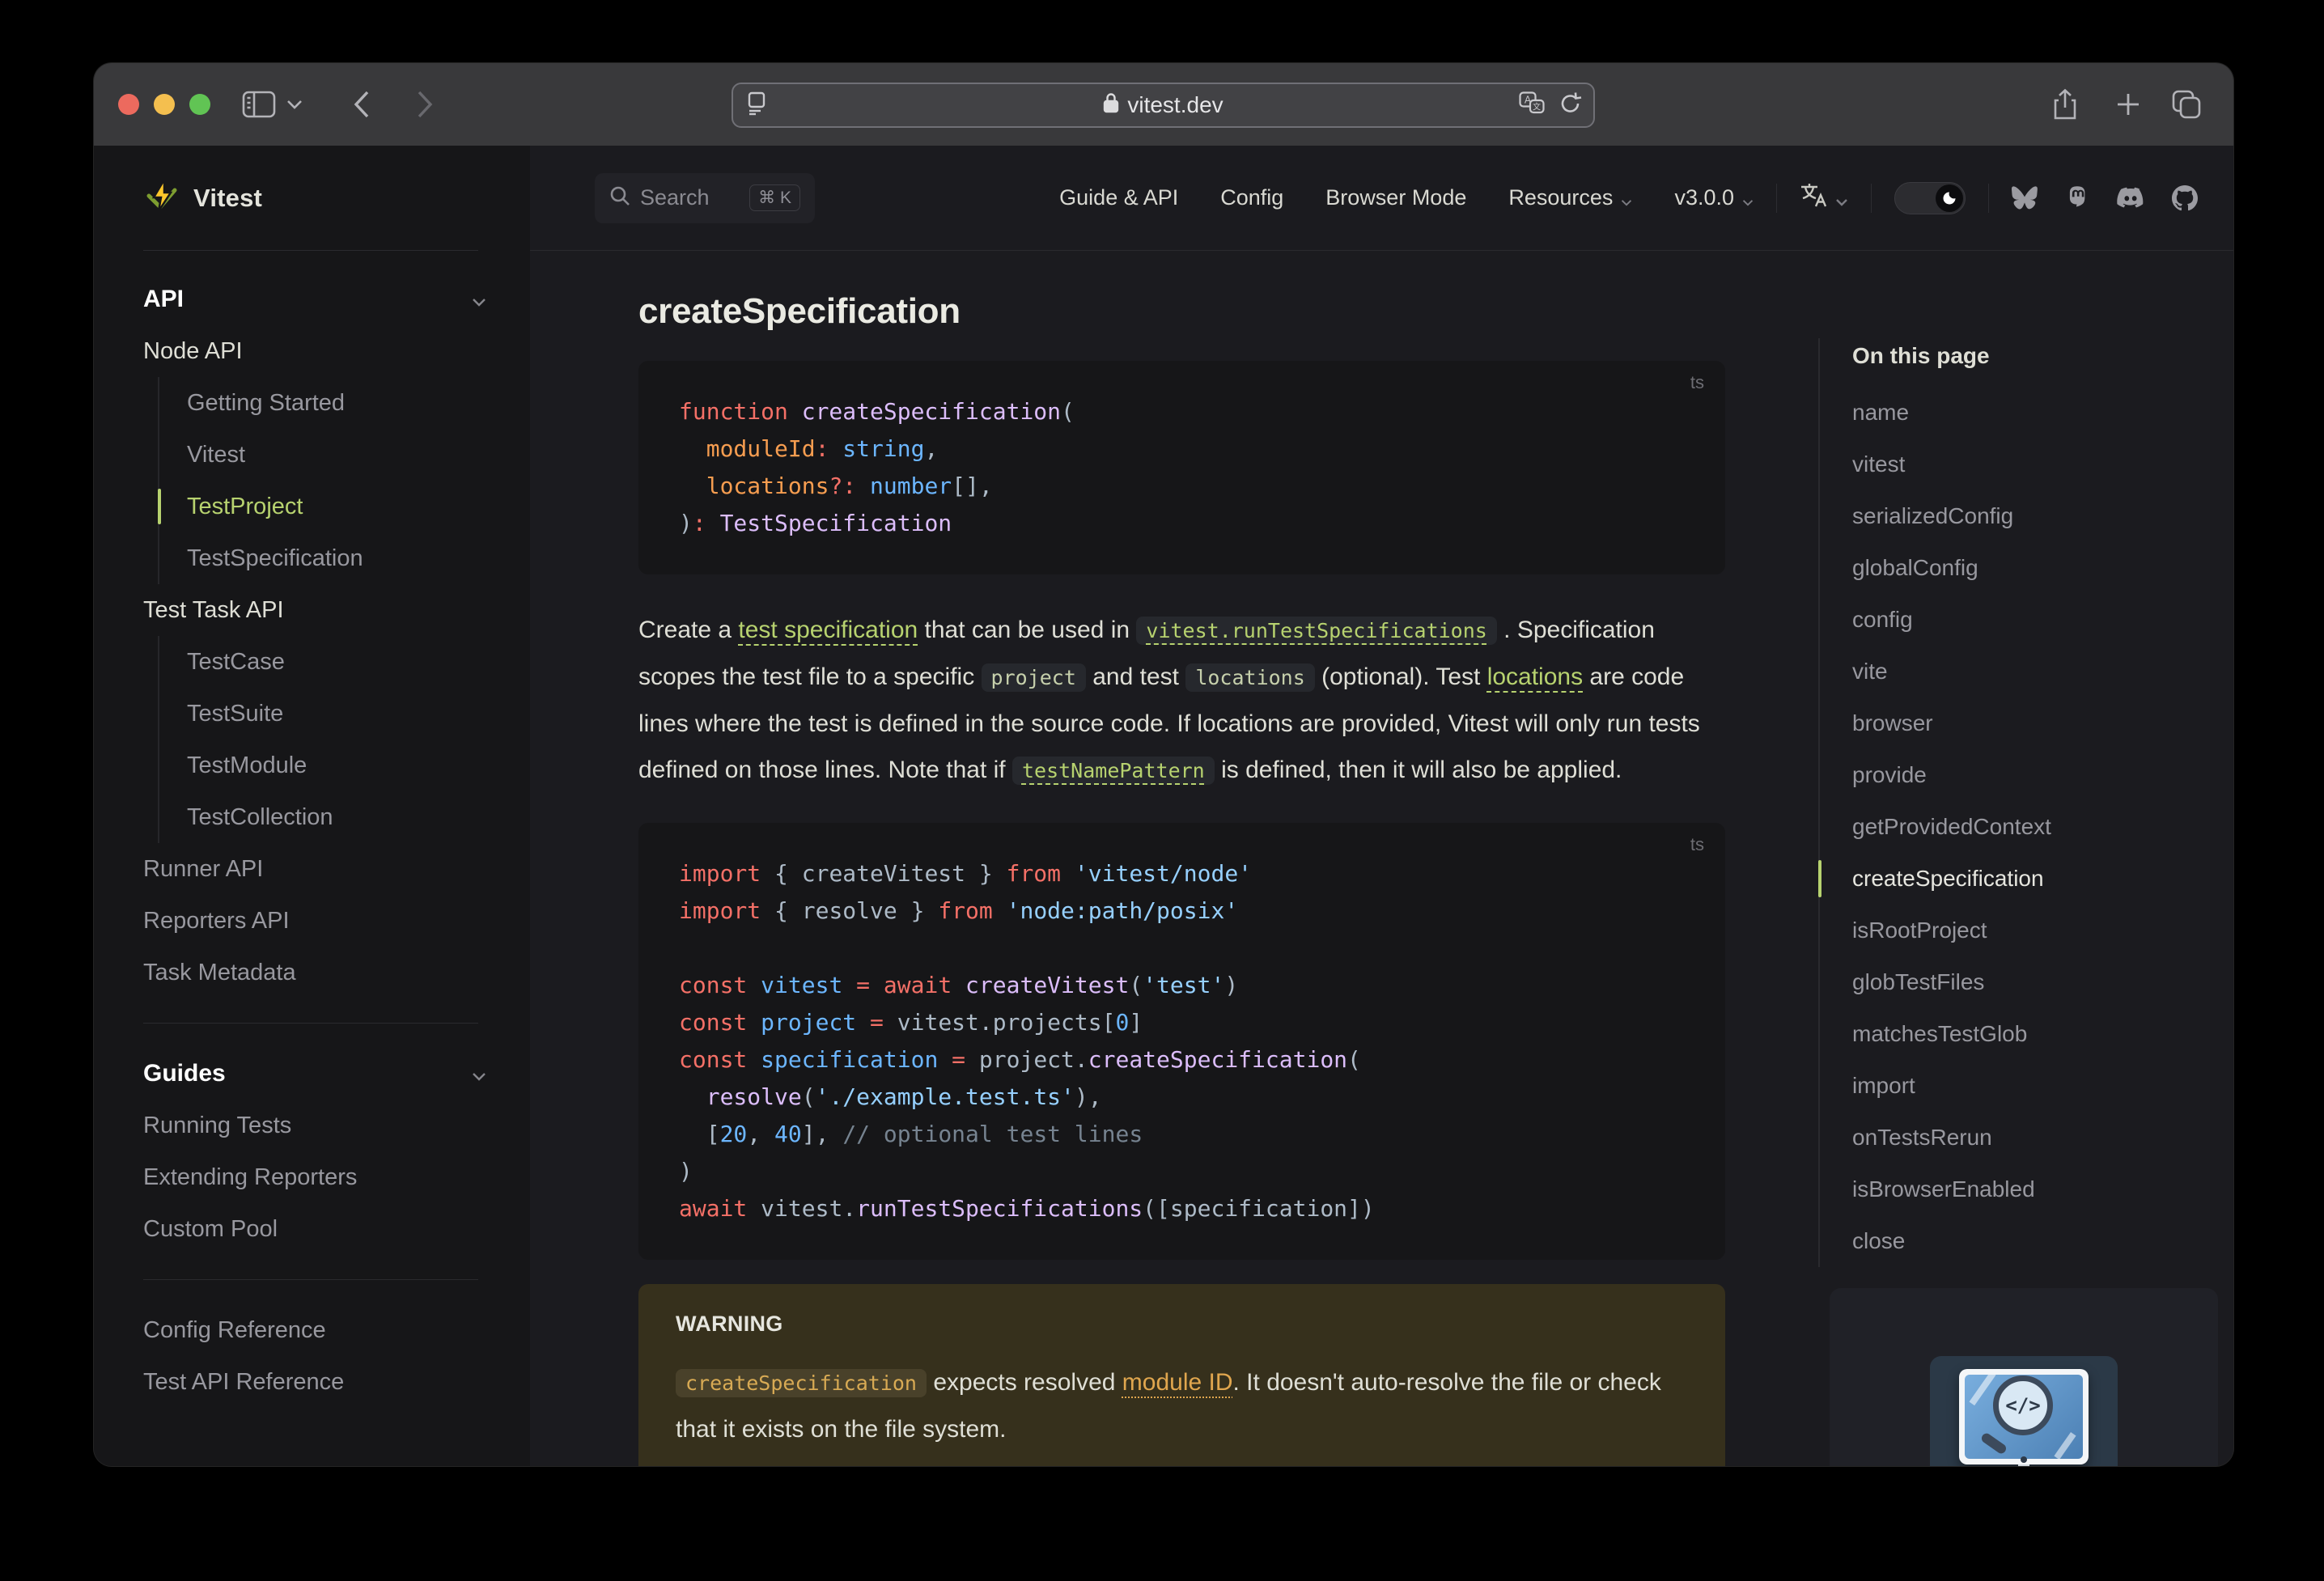 This screenshot has height=1581, width=2324. What do you see at coordinates (259, 104) in the screenshot?
I see `sidebar-toggle-icon` at bounding box center [259, 104].